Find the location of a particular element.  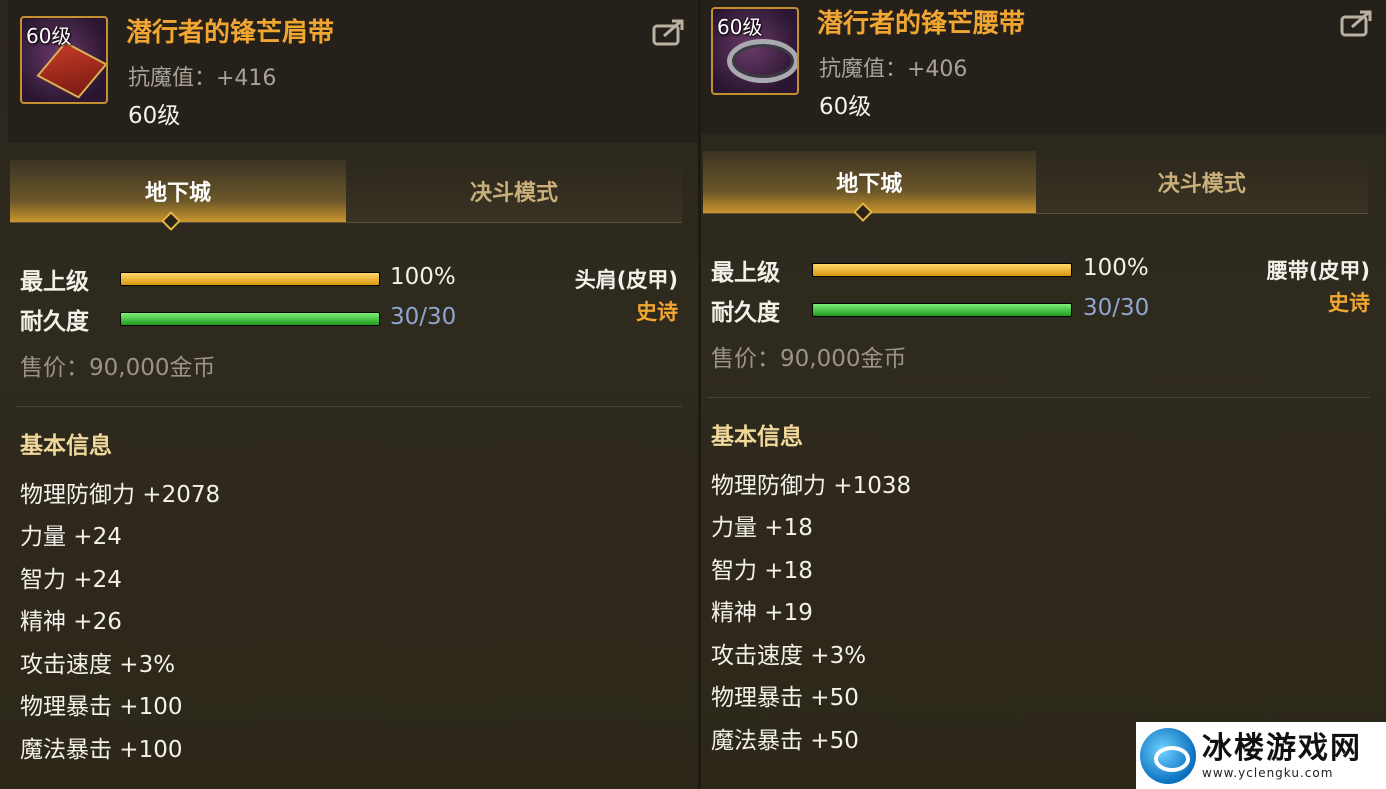

item-name: 潜行者的锋芒肩带 is located at coordinates (230, 33).